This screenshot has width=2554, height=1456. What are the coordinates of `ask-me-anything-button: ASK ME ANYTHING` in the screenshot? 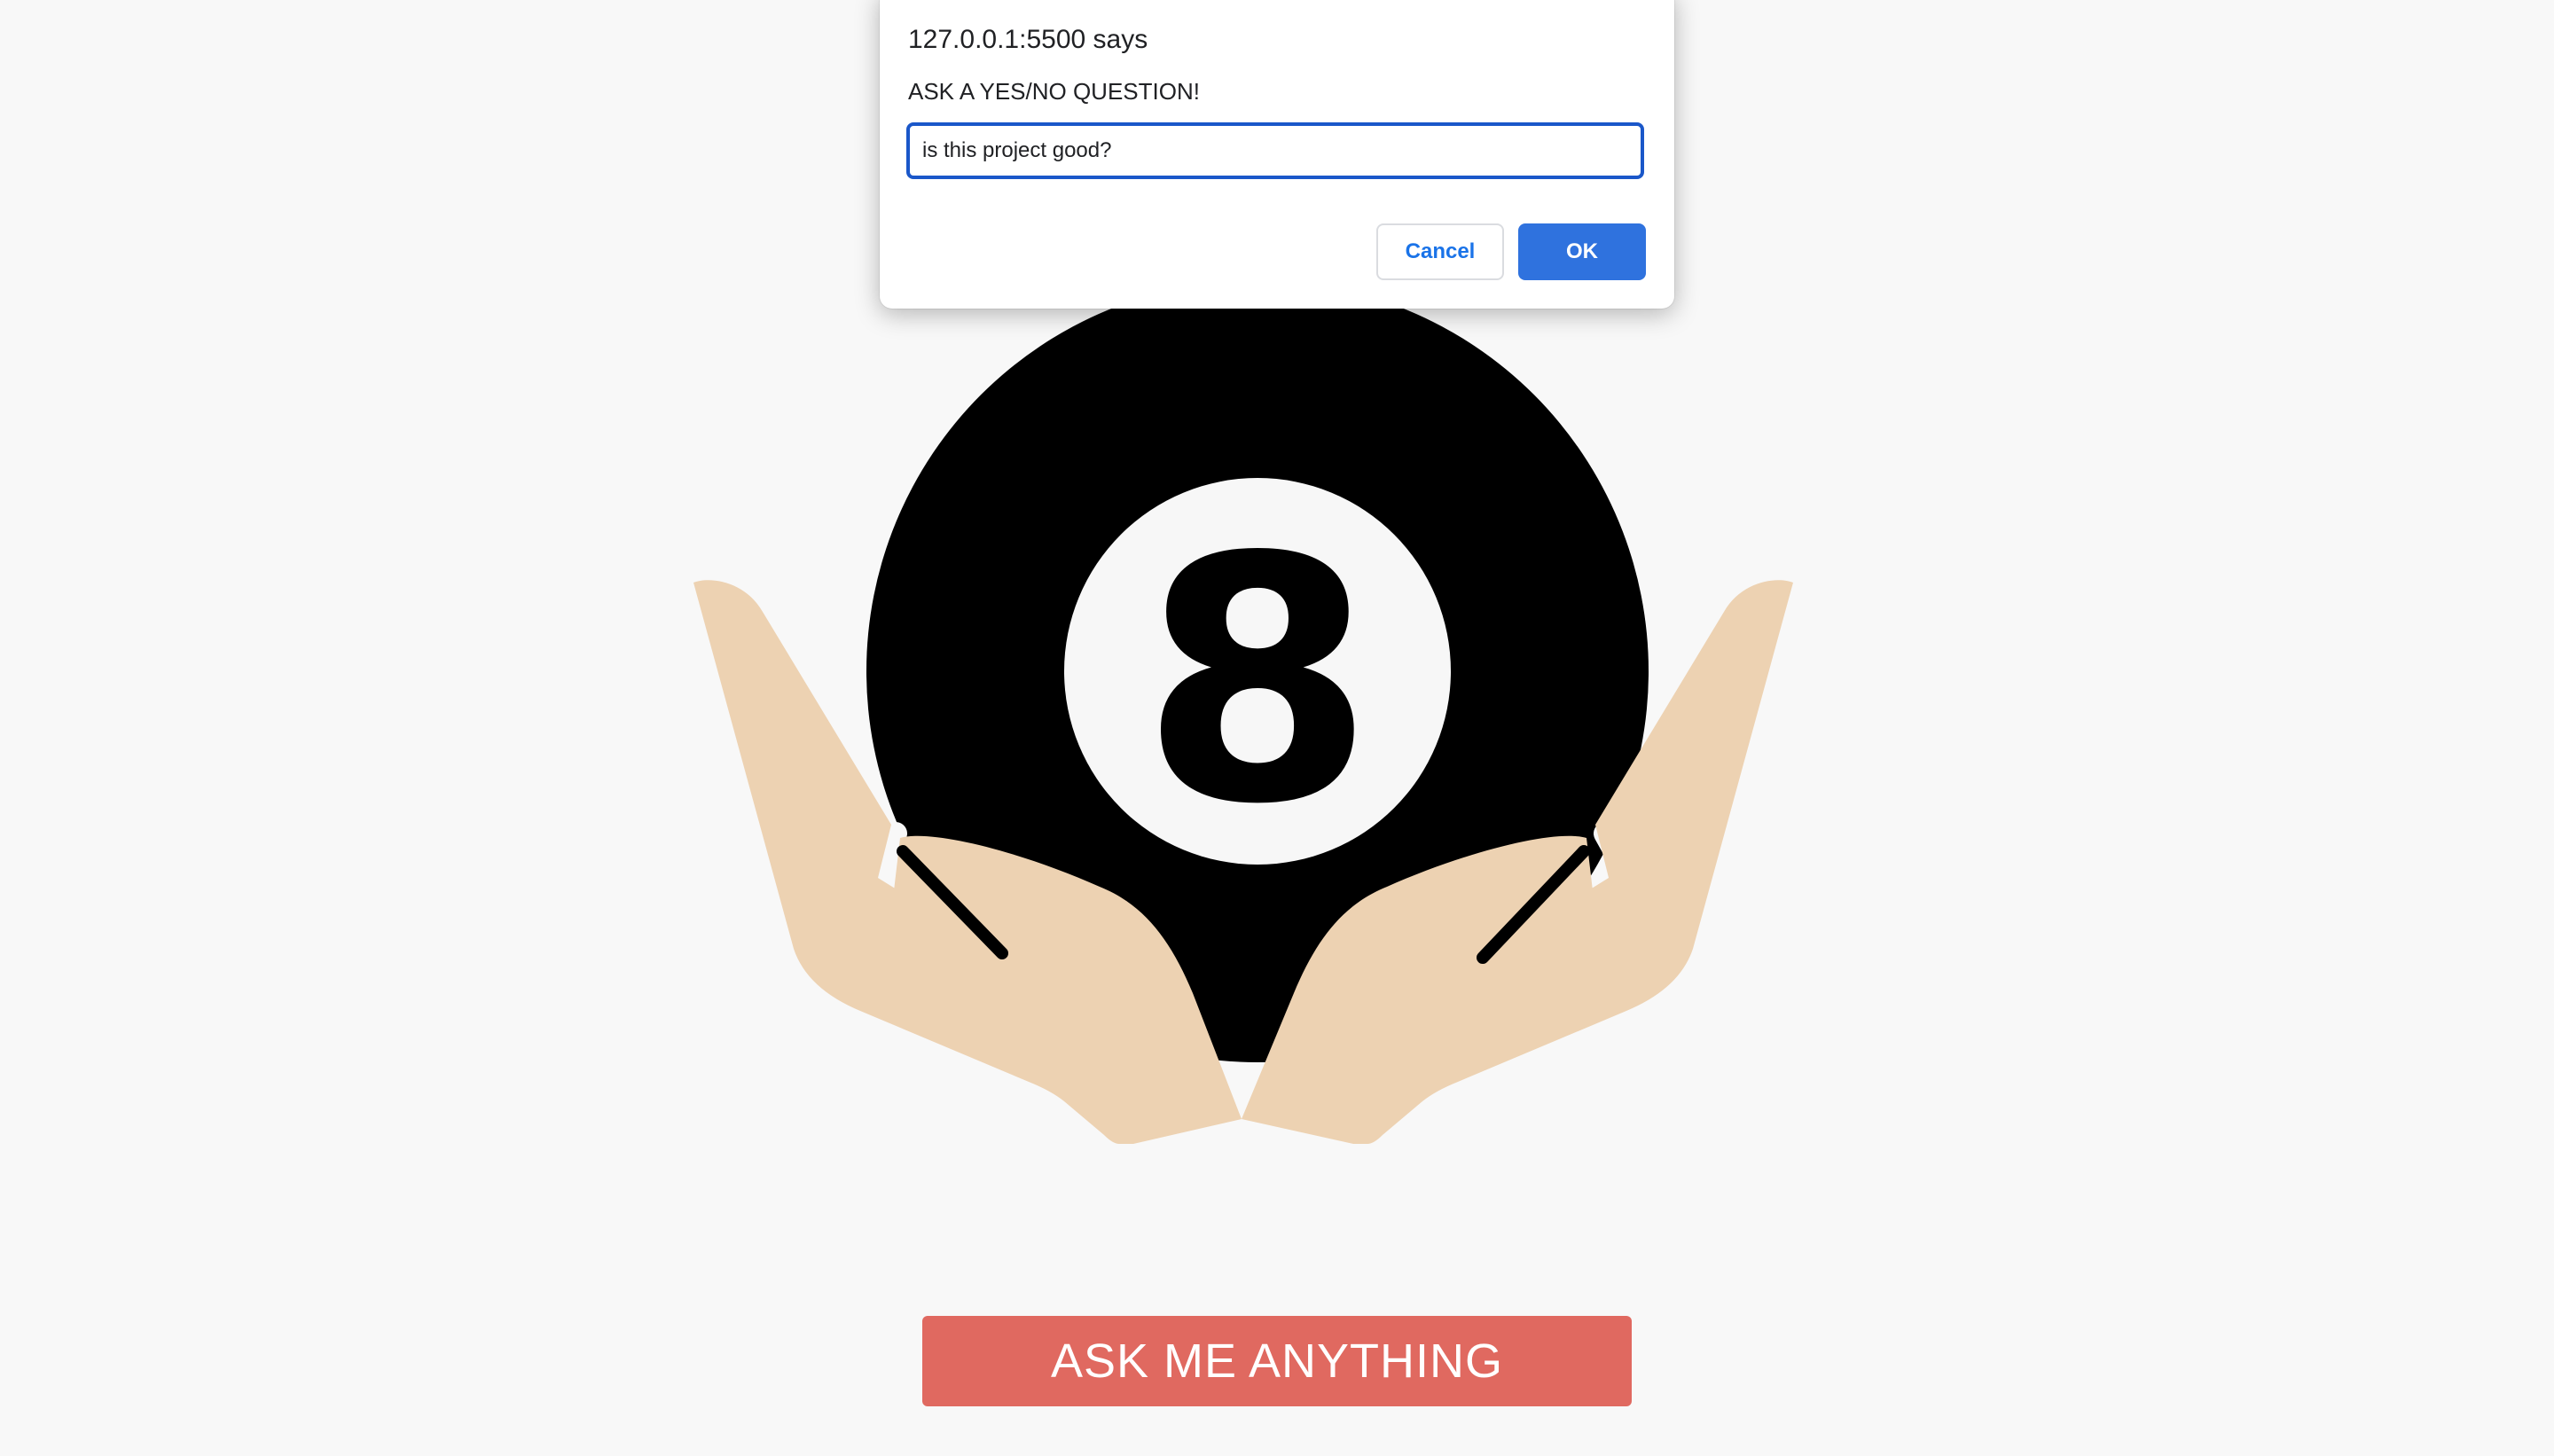 It's located at (1277, 1361).